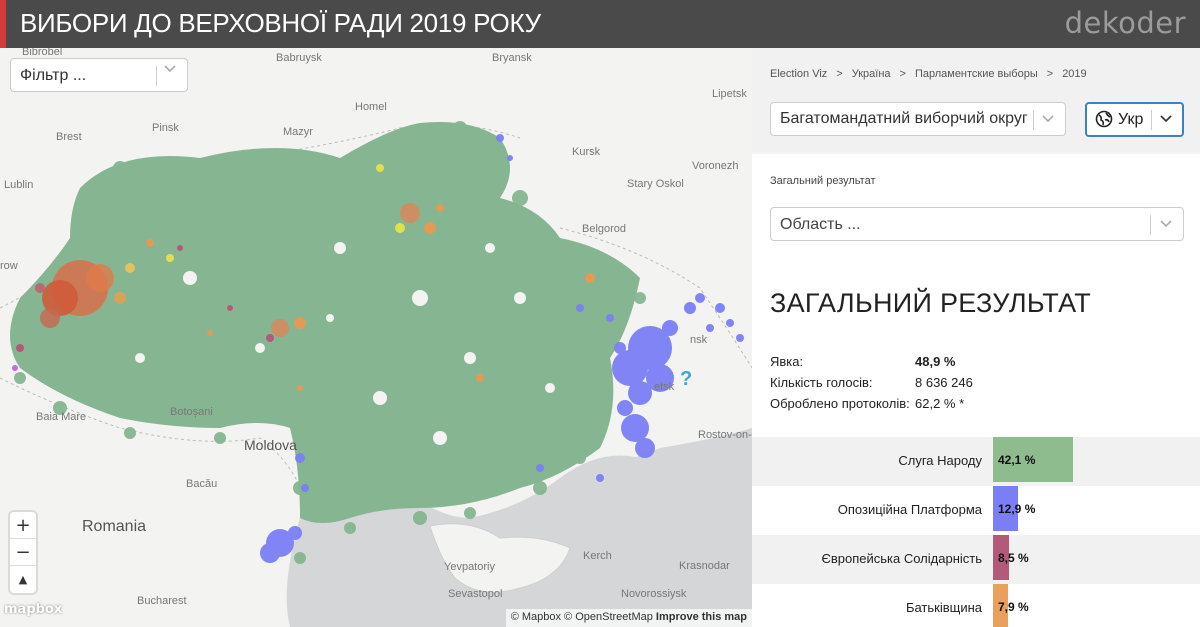 The width and height of the screenshot is (1200, 627). I want to click on stat-value: 48,9 %, so click(935, 361).